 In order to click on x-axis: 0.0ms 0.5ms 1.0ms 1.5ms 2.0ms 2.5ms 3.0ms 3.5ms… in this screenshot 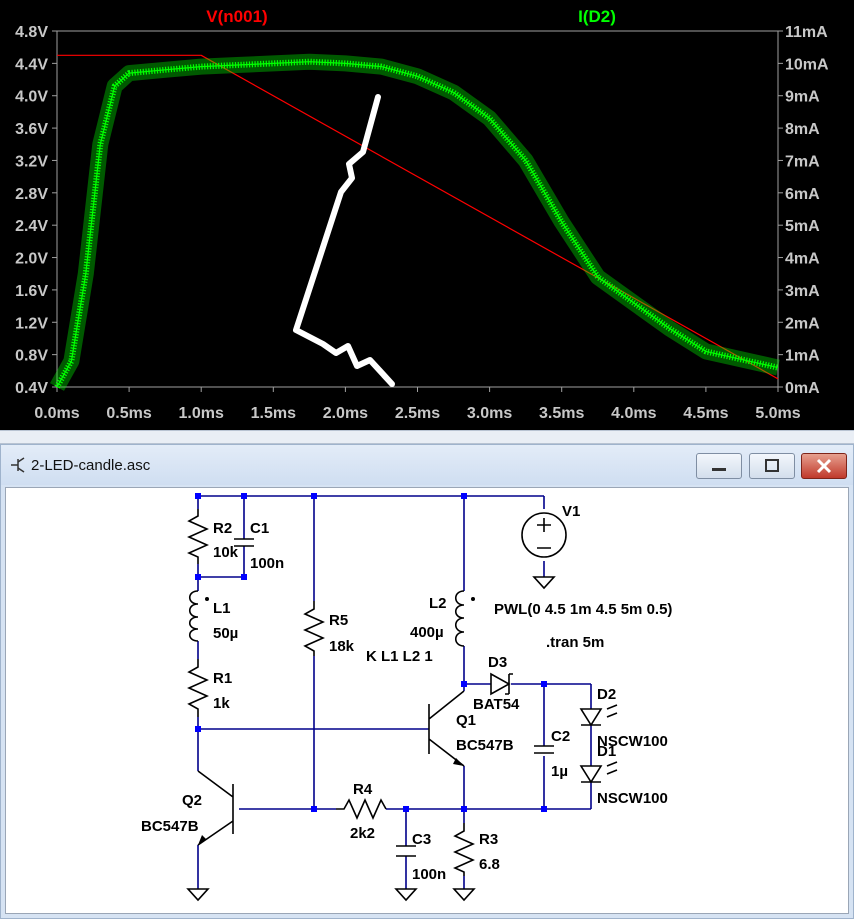, I will do `click(417, 404)`.